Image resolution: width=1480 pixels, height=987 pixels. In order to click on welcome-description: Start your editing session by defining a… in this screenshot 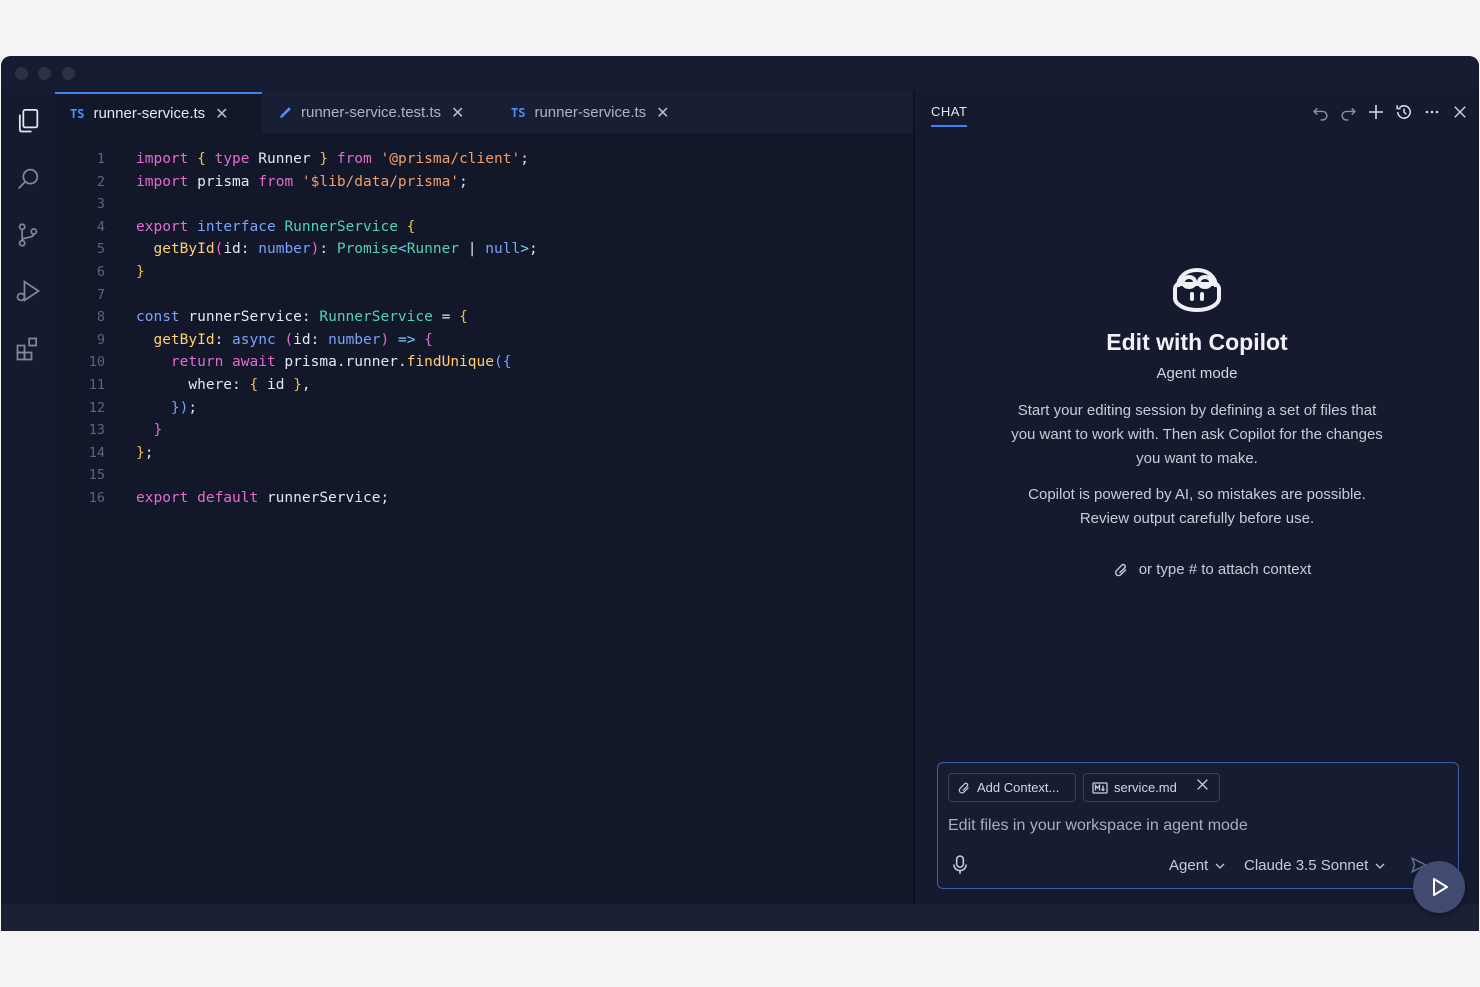, I will do `click(1197, 434)`.